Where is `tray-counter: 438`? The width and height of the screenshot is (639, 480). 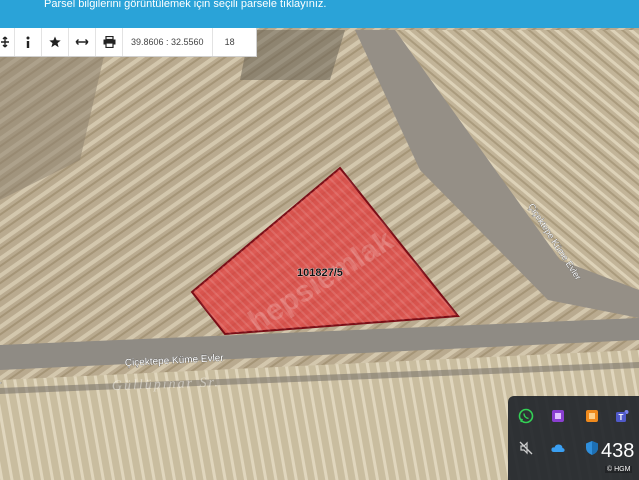
tray-counter: 438 is located at coordinates (618, 451).